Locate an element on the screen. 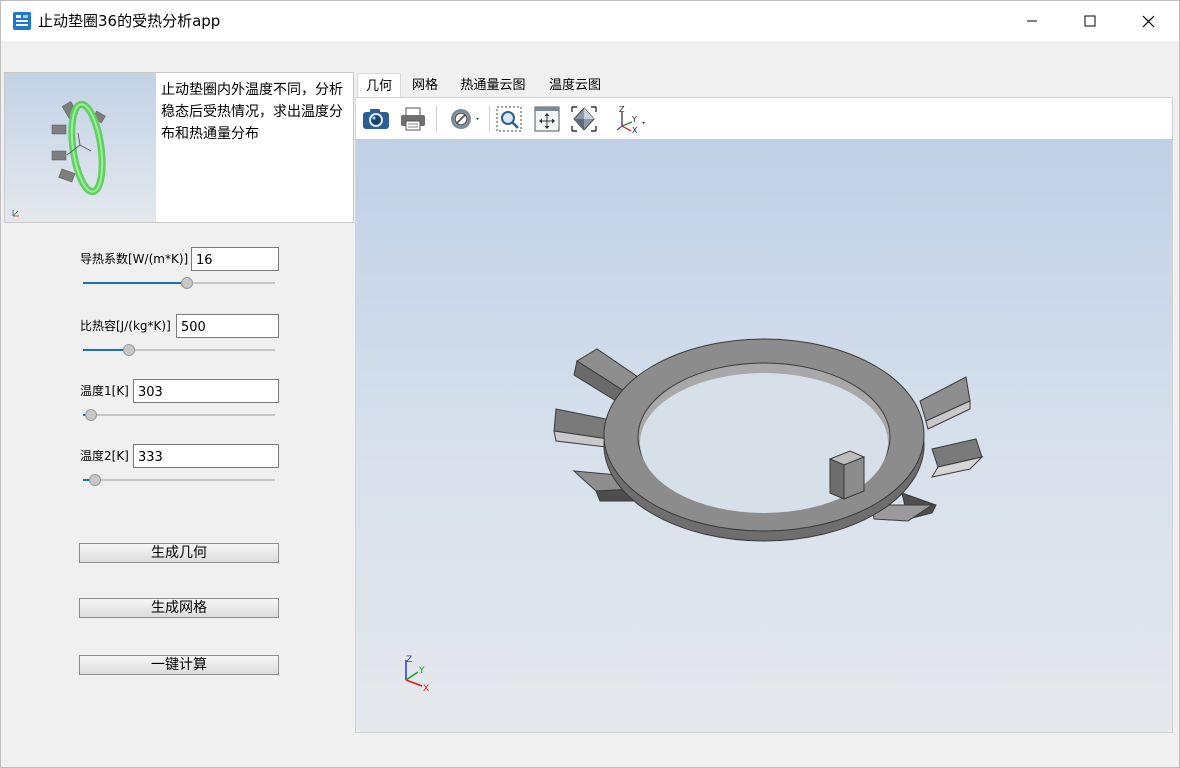 The image size is (1180, 768). maximize-icon is located at coordinates (1090, 21).